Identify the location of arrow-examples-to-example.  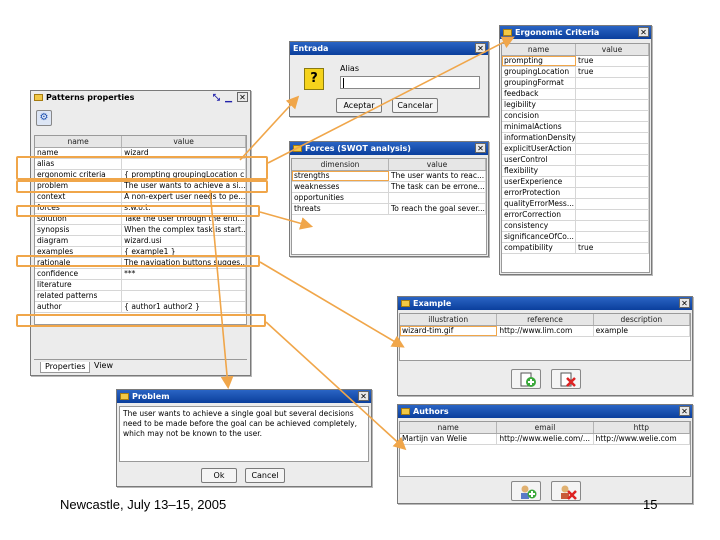
(332, 304).